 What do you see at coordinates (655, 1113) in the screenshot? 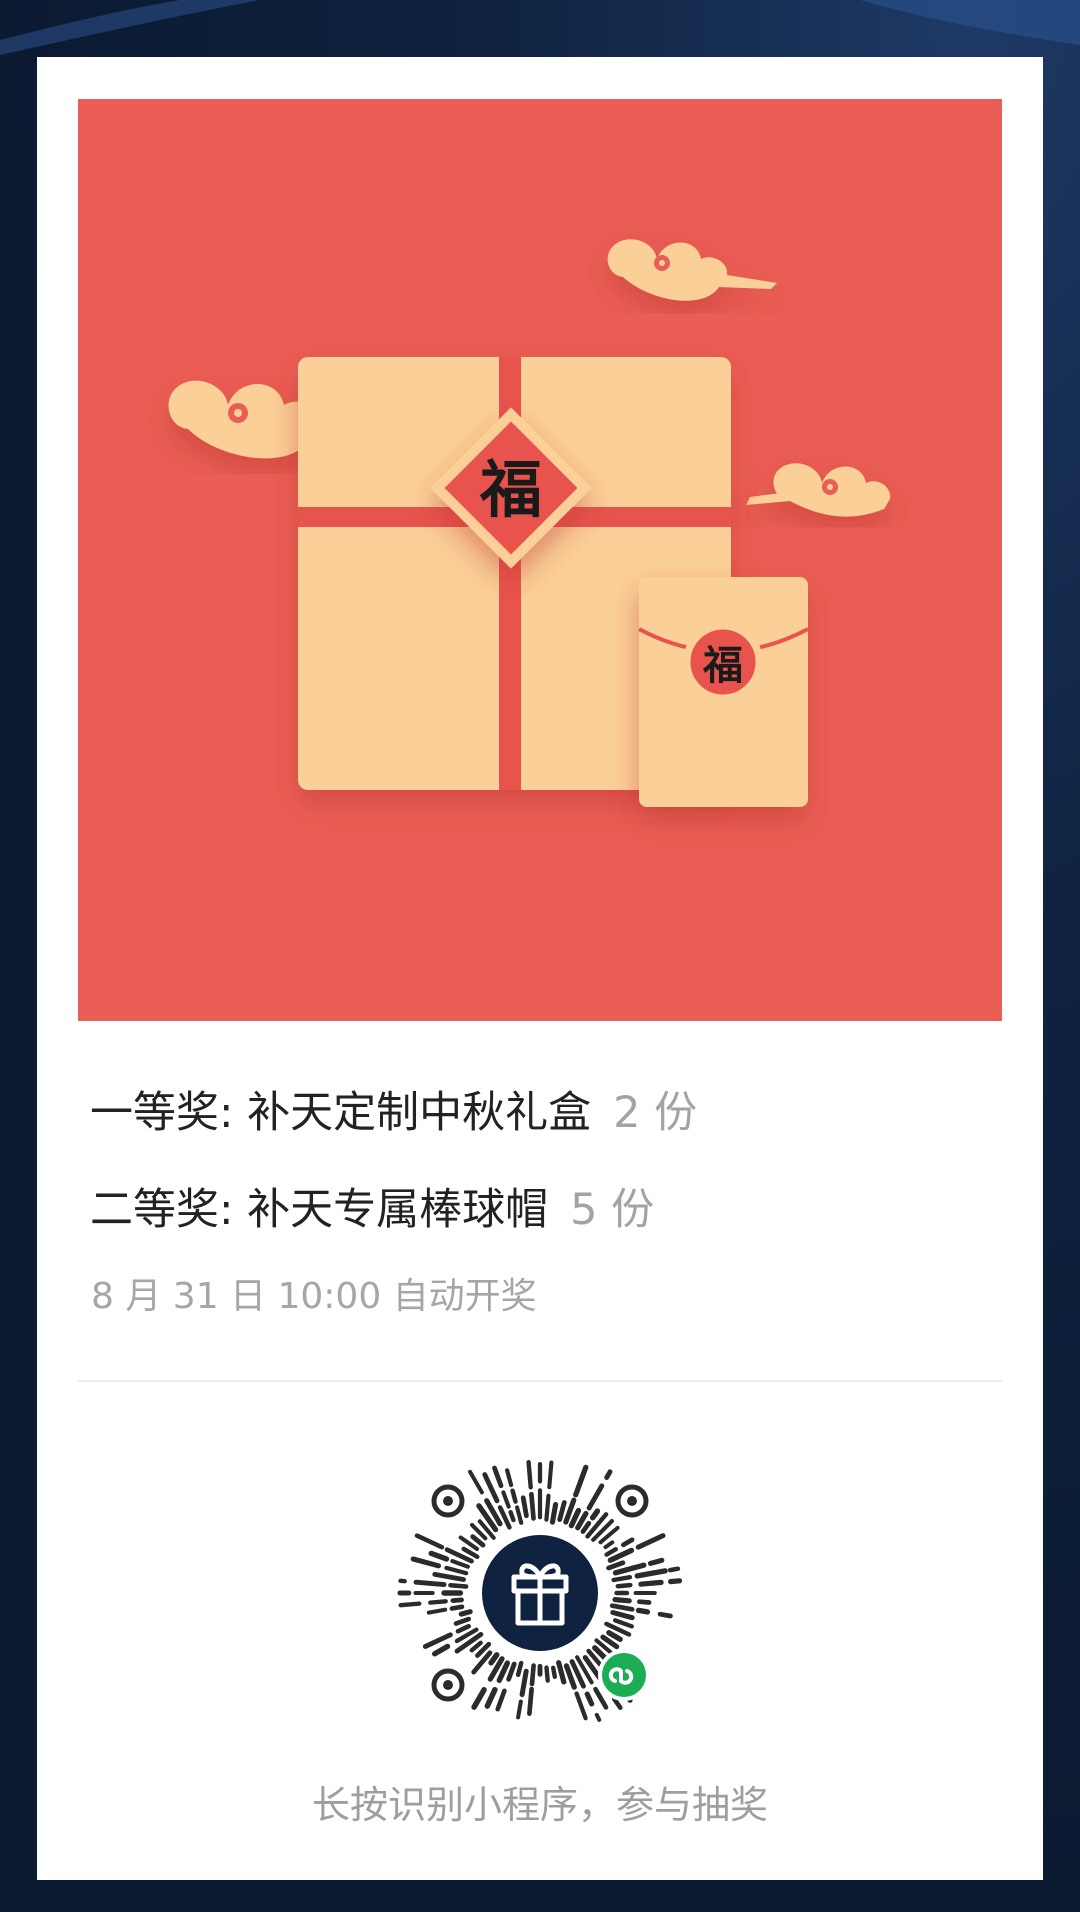
I see `first-prize-count: 2 份` at bounding box center [655, 1113].